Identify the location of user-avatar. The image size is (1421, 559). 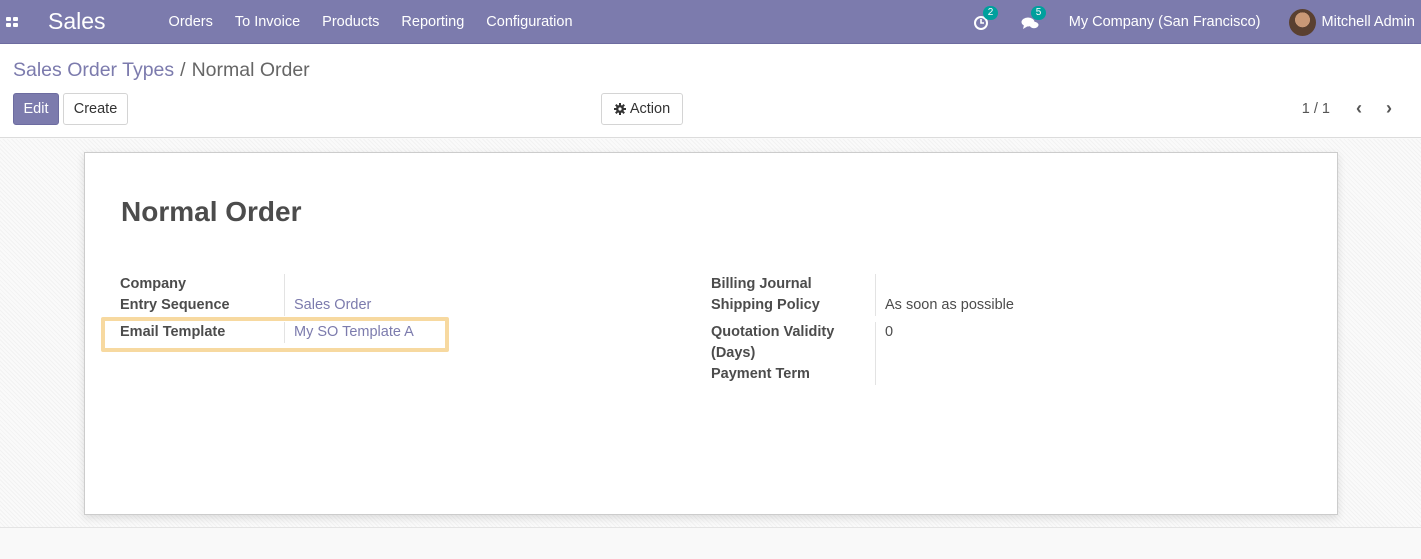
(1302, 22).